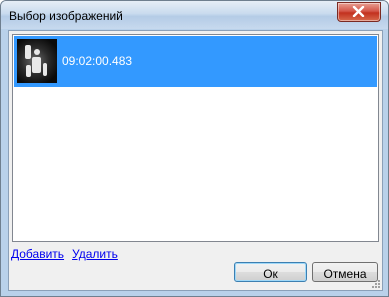  Describe the element at coordinates (376, 284) in the screenshot. I see `resize-grip-icon` at that location.